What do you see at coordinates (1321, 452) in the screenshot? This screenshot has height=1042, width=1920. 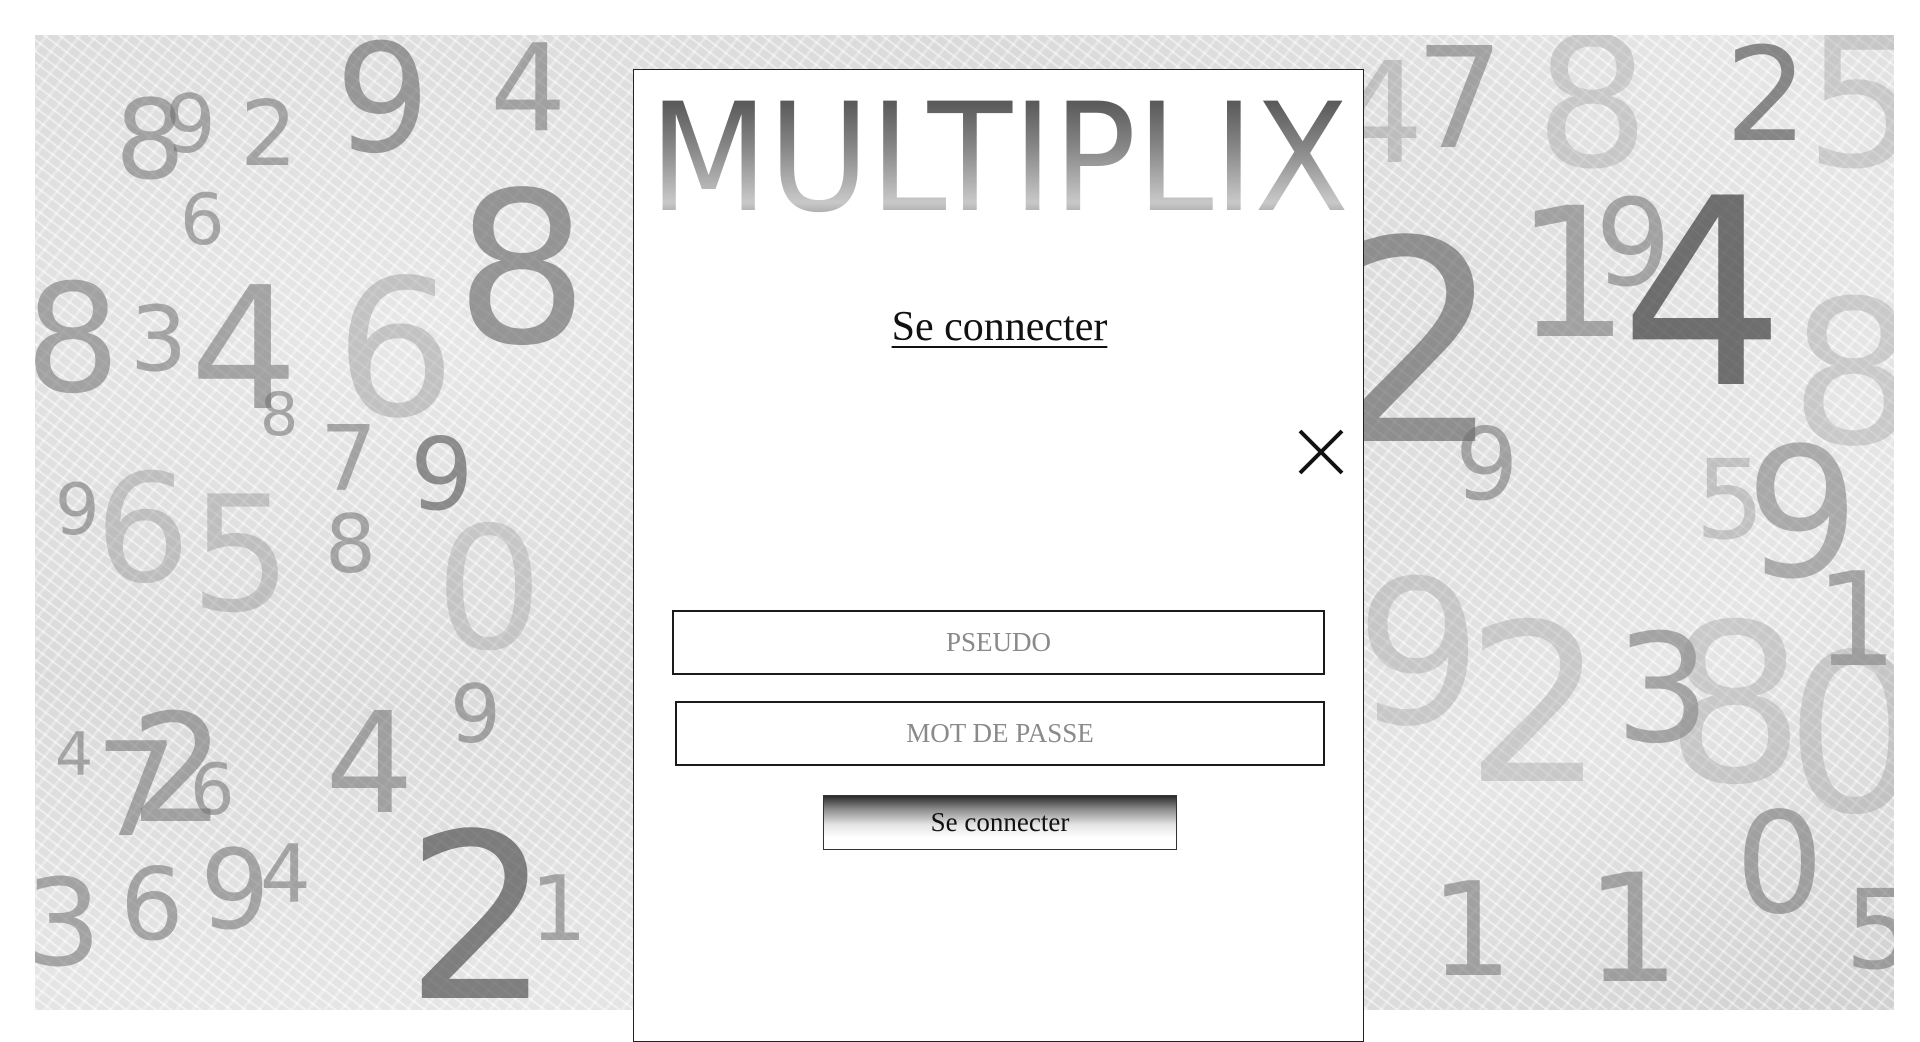 I see `close-icon` at bounding box center [1321, 452].